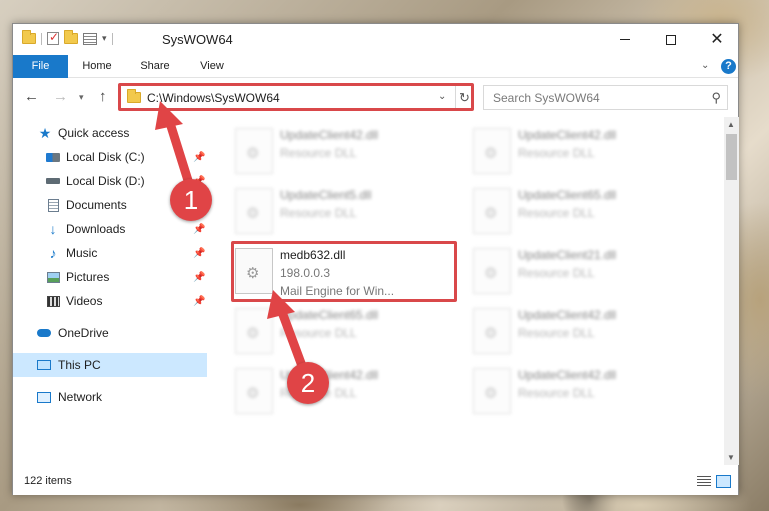 Image resolution: width=769 pixels, height=511 pixels. What do you see at coordinates (110, 253) in the screenshot?
I see `sidebar-item-music: ♪ Music 📌` at bounding box center [110, 253].